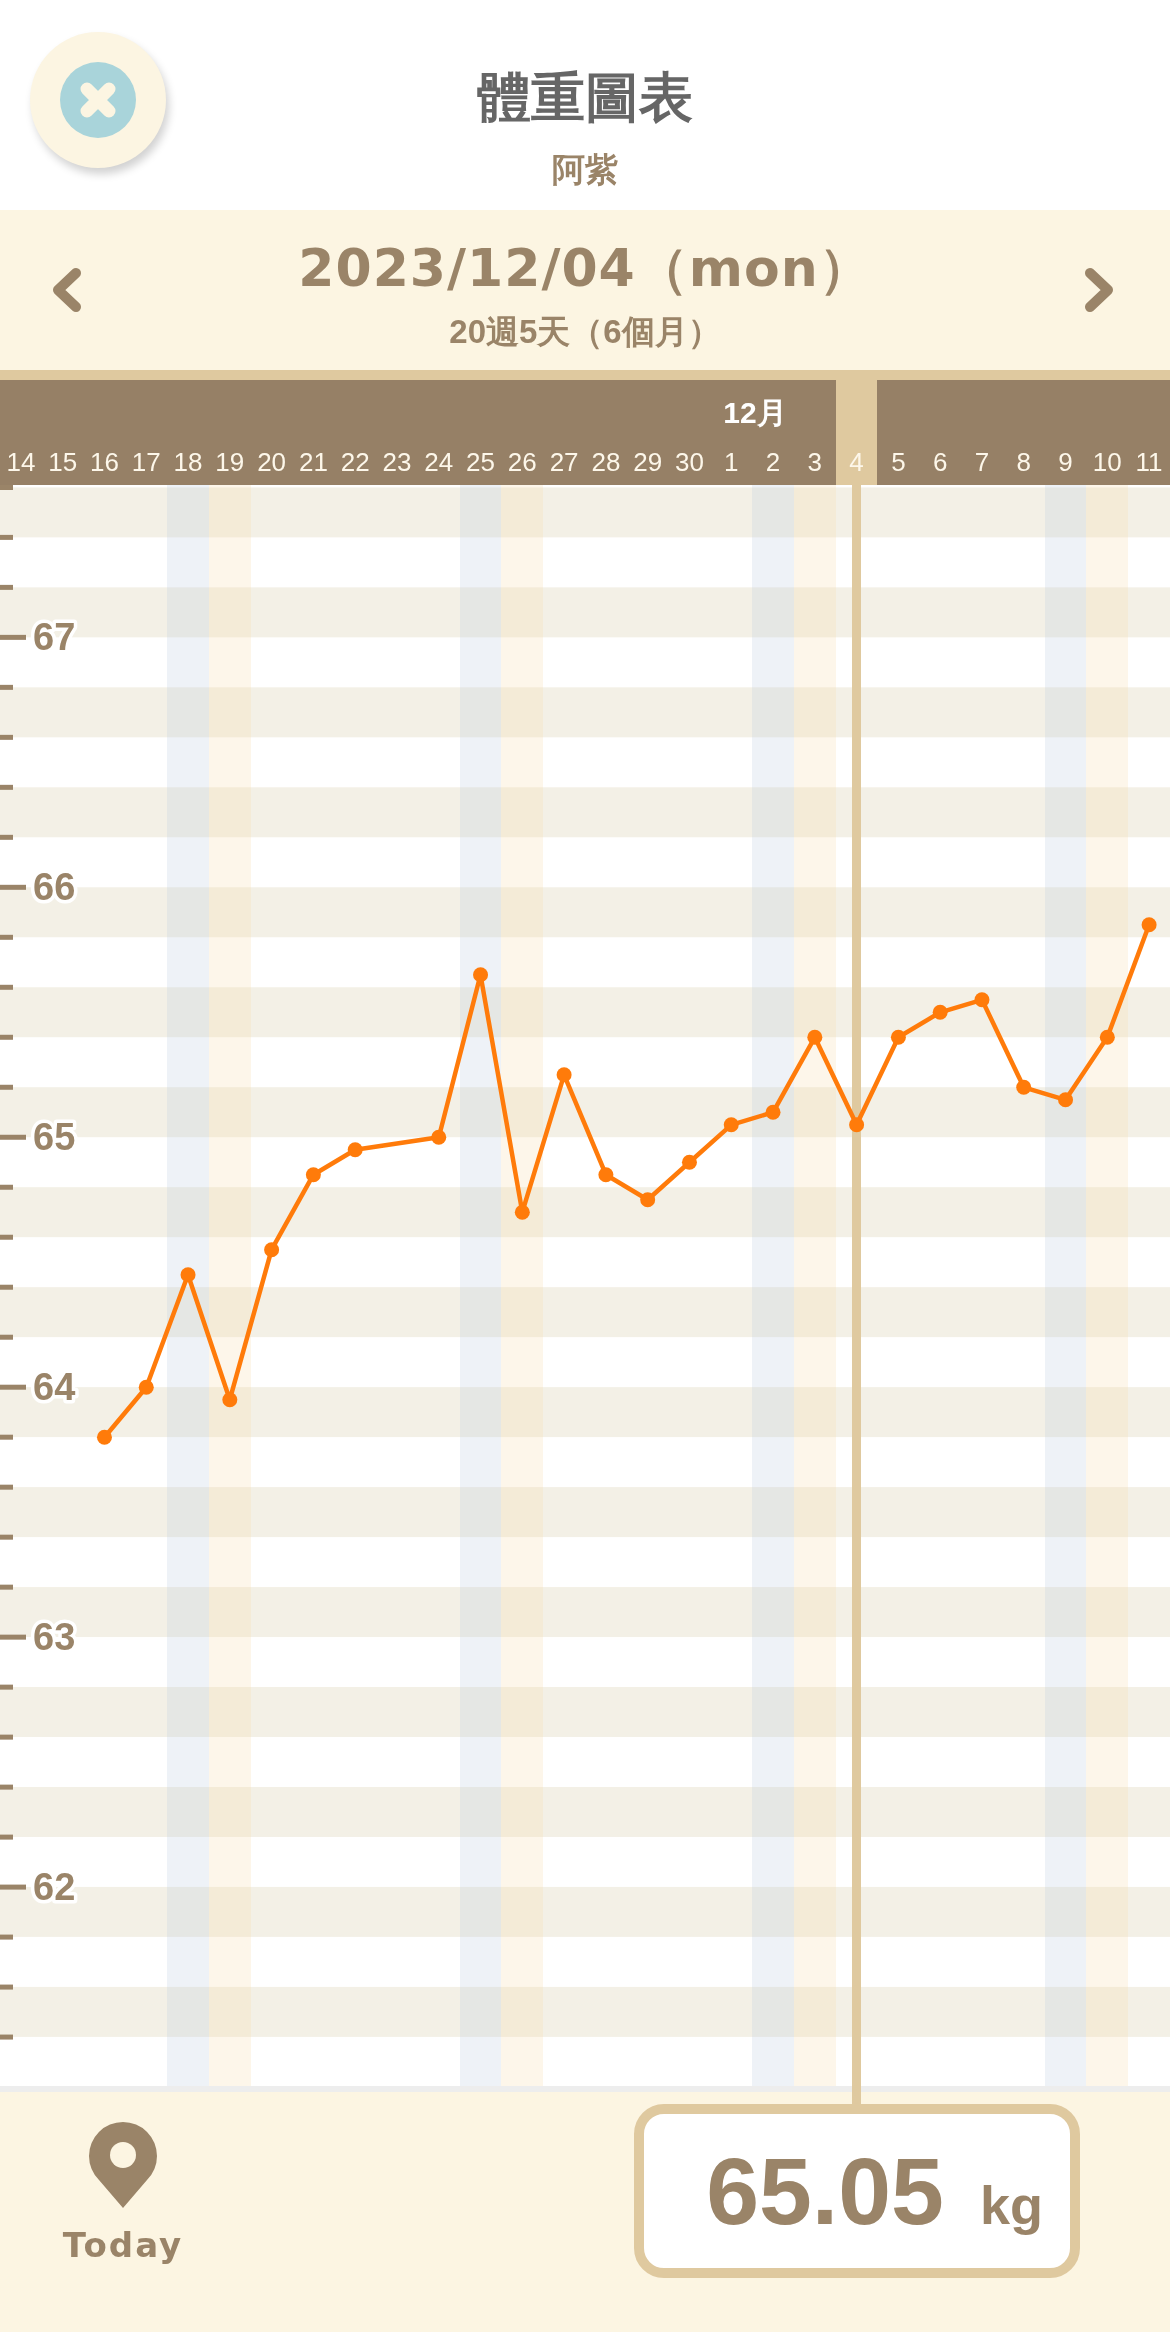 Image resolution: width=1170 pixels, height=2332 pixels. I want to click on date-tab: 3, so click(814, 458).